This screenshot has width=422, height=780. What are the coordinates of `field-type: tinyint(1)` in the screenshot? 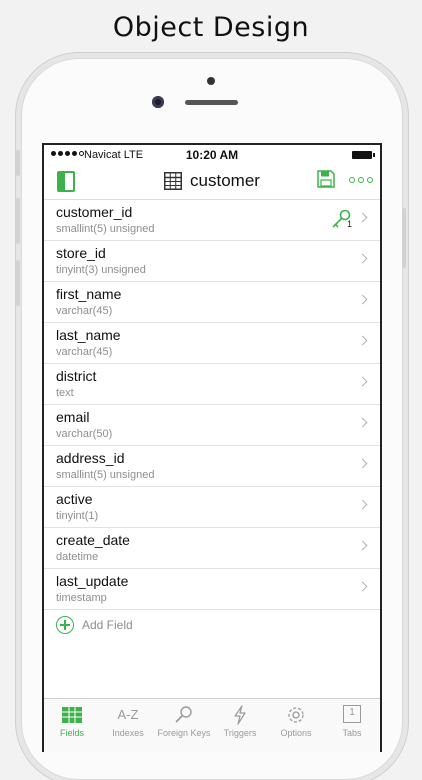 It's located at (77, 516).